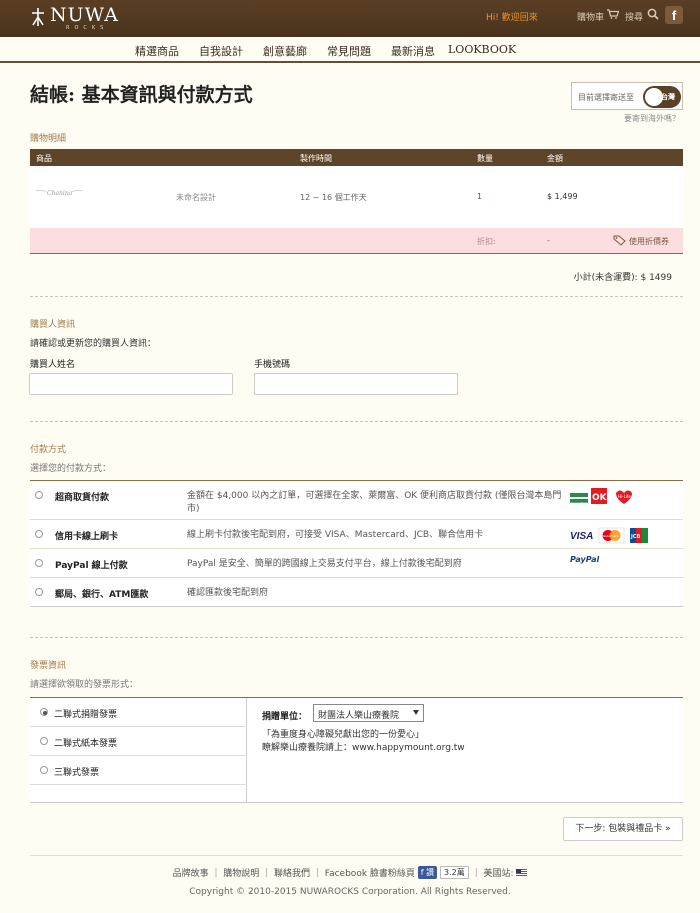 The height and width of the screenshot is (913, 700). What do you see at coordinates (324, 564) in the screenshot?
I see `payment-desc: PayPal 是安全、簡單的跨國線上交易支付平台，線上付款後宅配到府` at bounding box center [324, 564].